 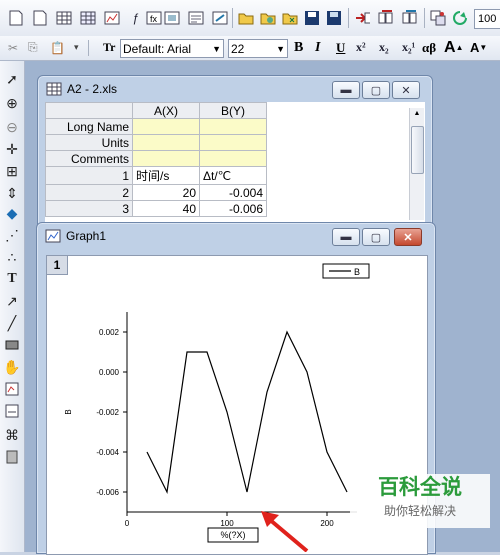 What do you see at coordinates (12, 193) in the screenshot?
I see `data-selector-icon: ⇕` at bounding box center [12, 193].